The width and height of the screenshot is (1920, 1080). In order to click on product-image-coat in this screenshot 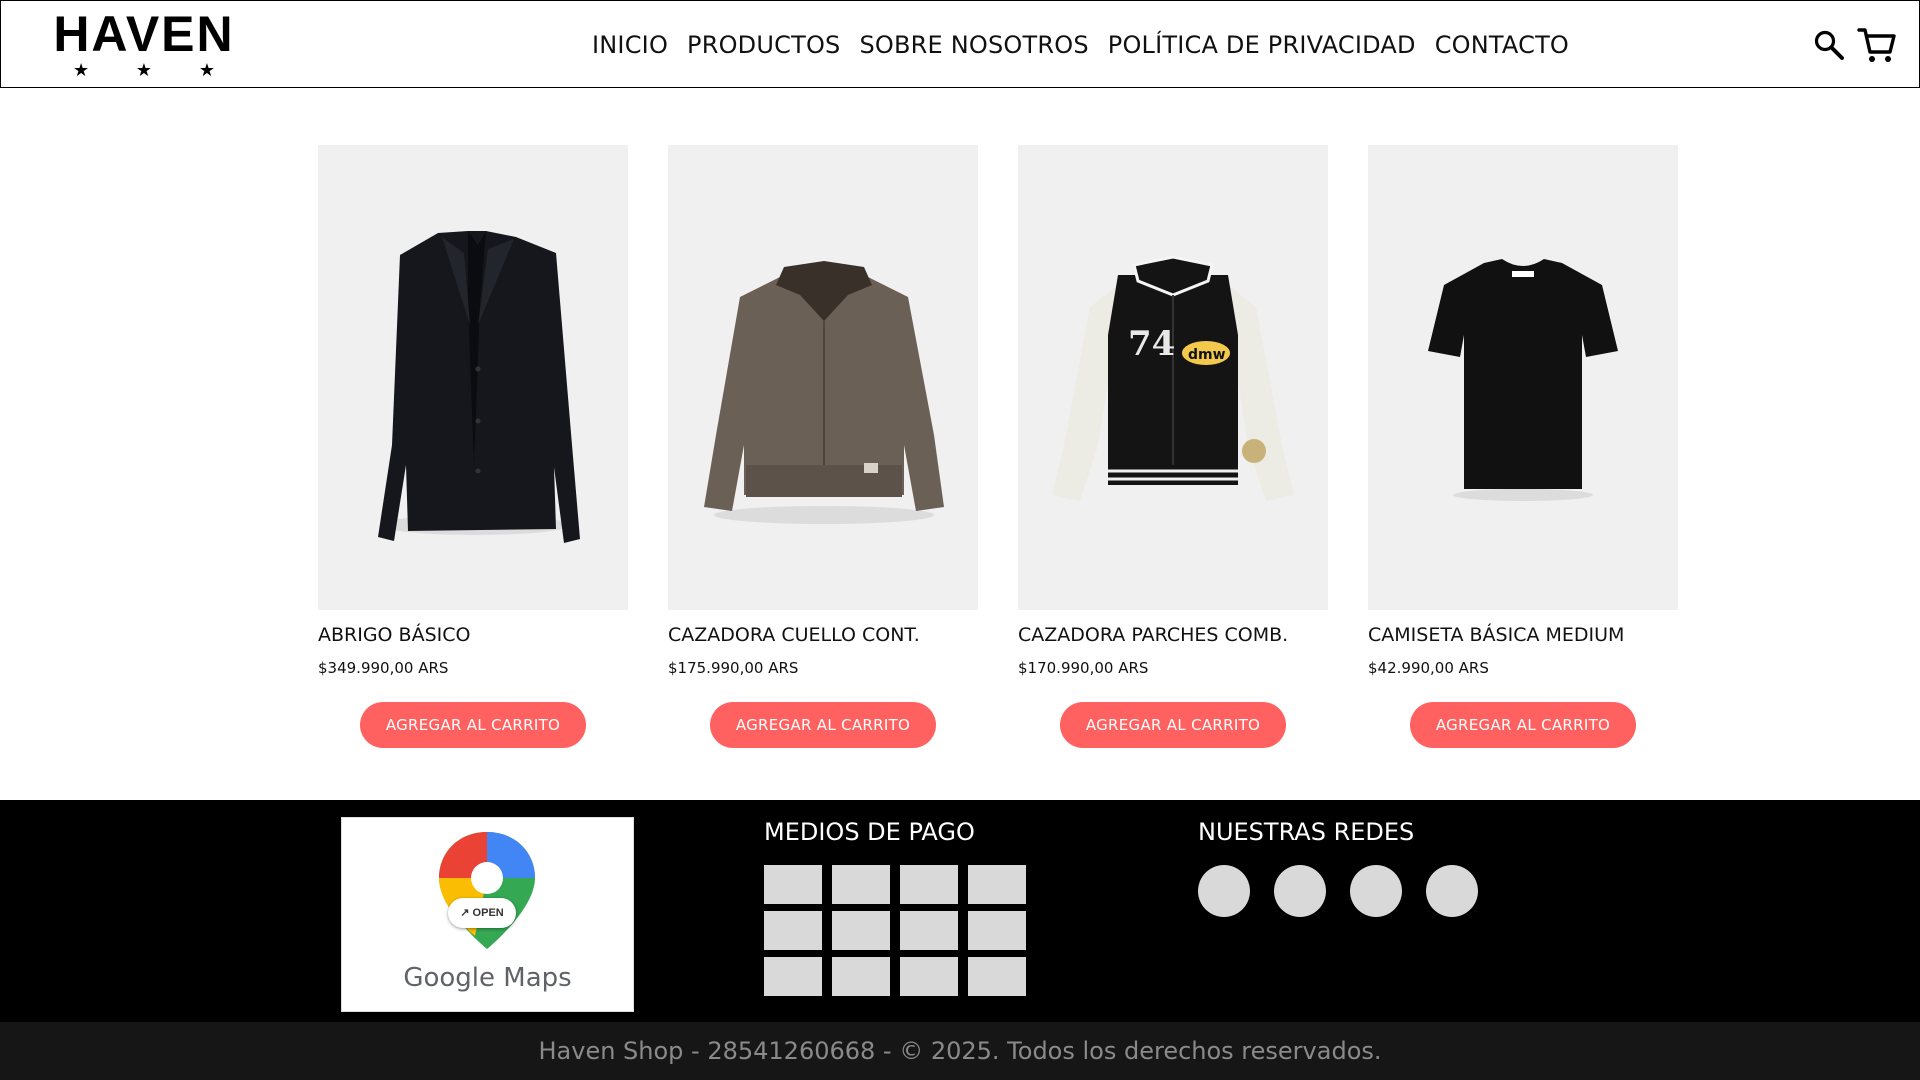, I will do `click(473, 377)`.